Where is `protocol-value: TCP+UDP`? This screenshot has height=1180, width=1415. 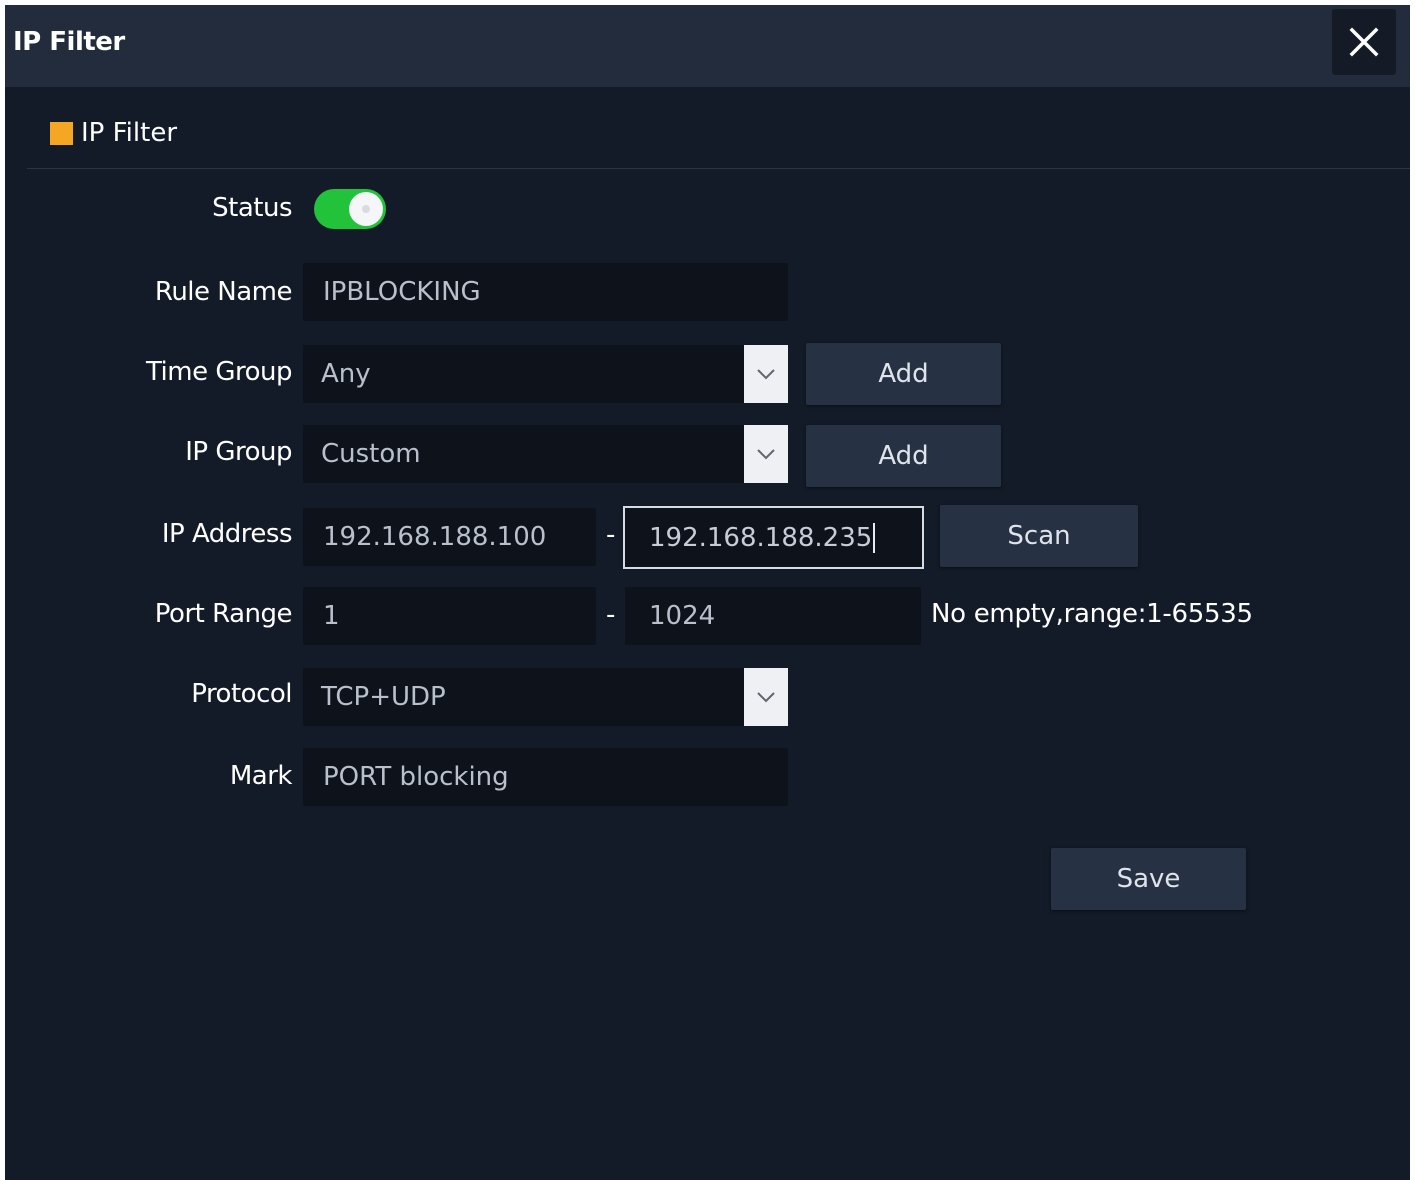 protocol-value: TCP+UDP is located at coordinates (383, 697).